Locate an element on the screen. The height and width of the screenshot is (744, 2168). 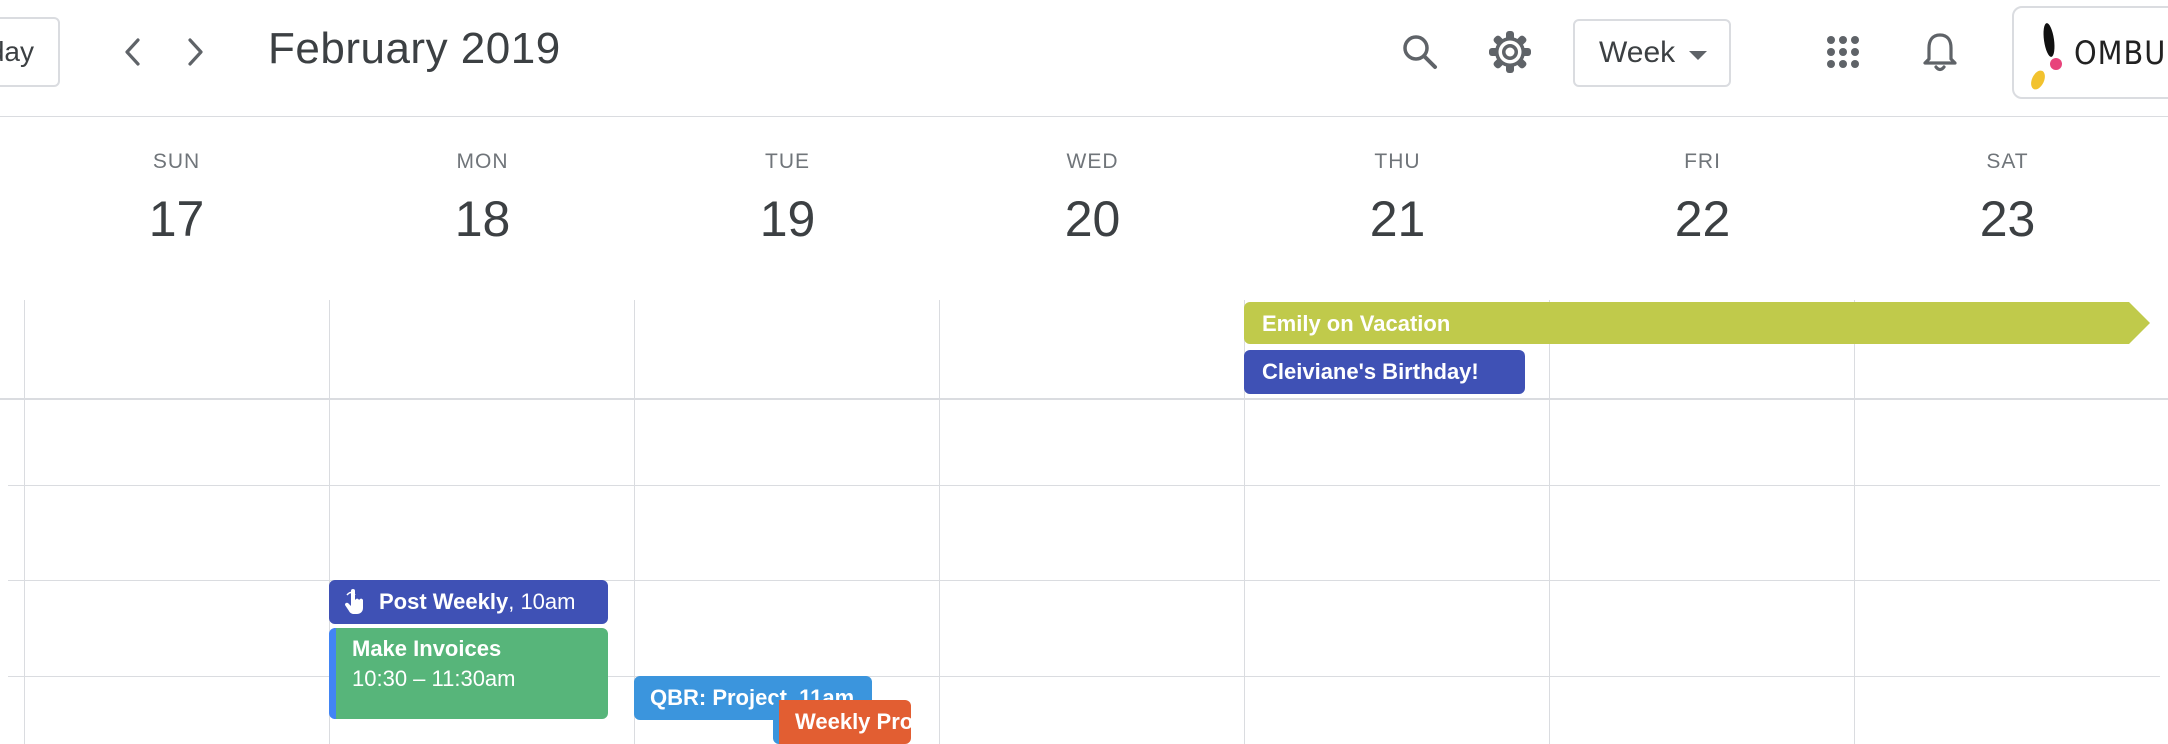
day-number: 18 is located at coordinates (482, 219).